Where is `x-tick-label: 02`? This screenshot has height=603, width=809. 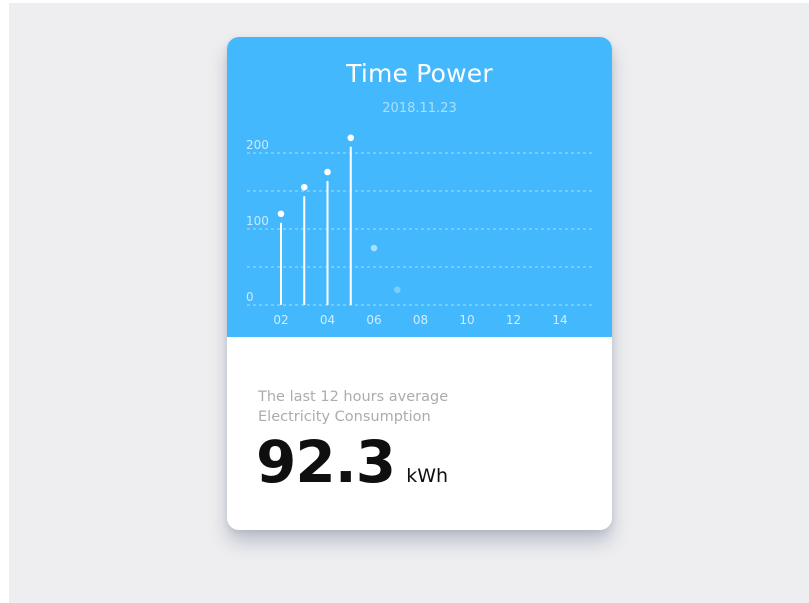
x-tick-label: 02 is located at coordinates (280, 320).